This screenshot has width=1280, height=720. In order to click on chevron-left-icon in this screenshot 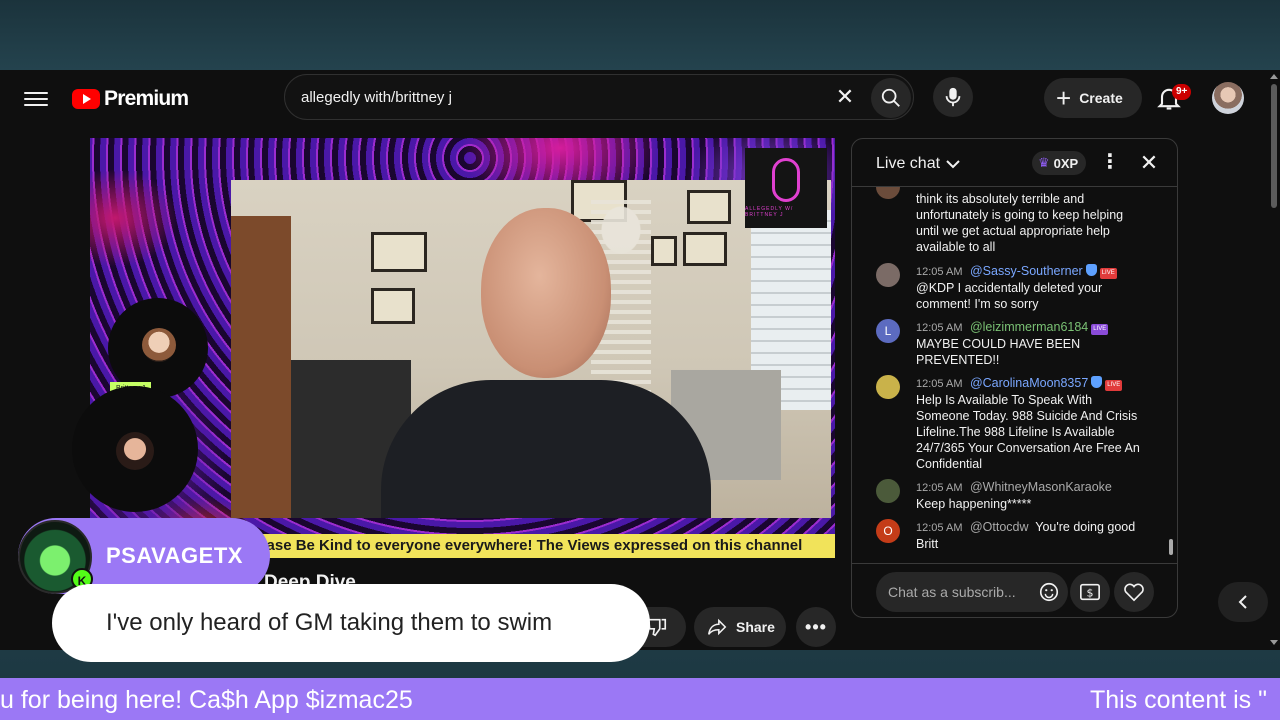, I will do `click(1242, 602)`.